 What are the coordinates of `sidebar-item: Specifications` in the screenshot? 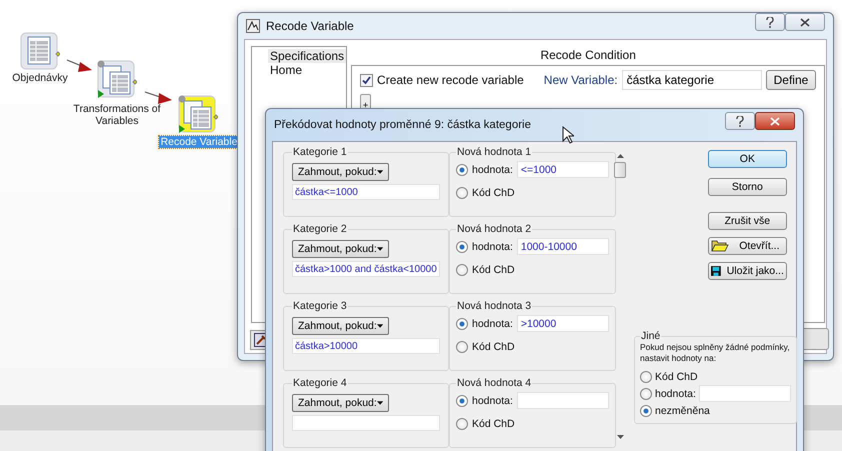 It's located at (307, 56).